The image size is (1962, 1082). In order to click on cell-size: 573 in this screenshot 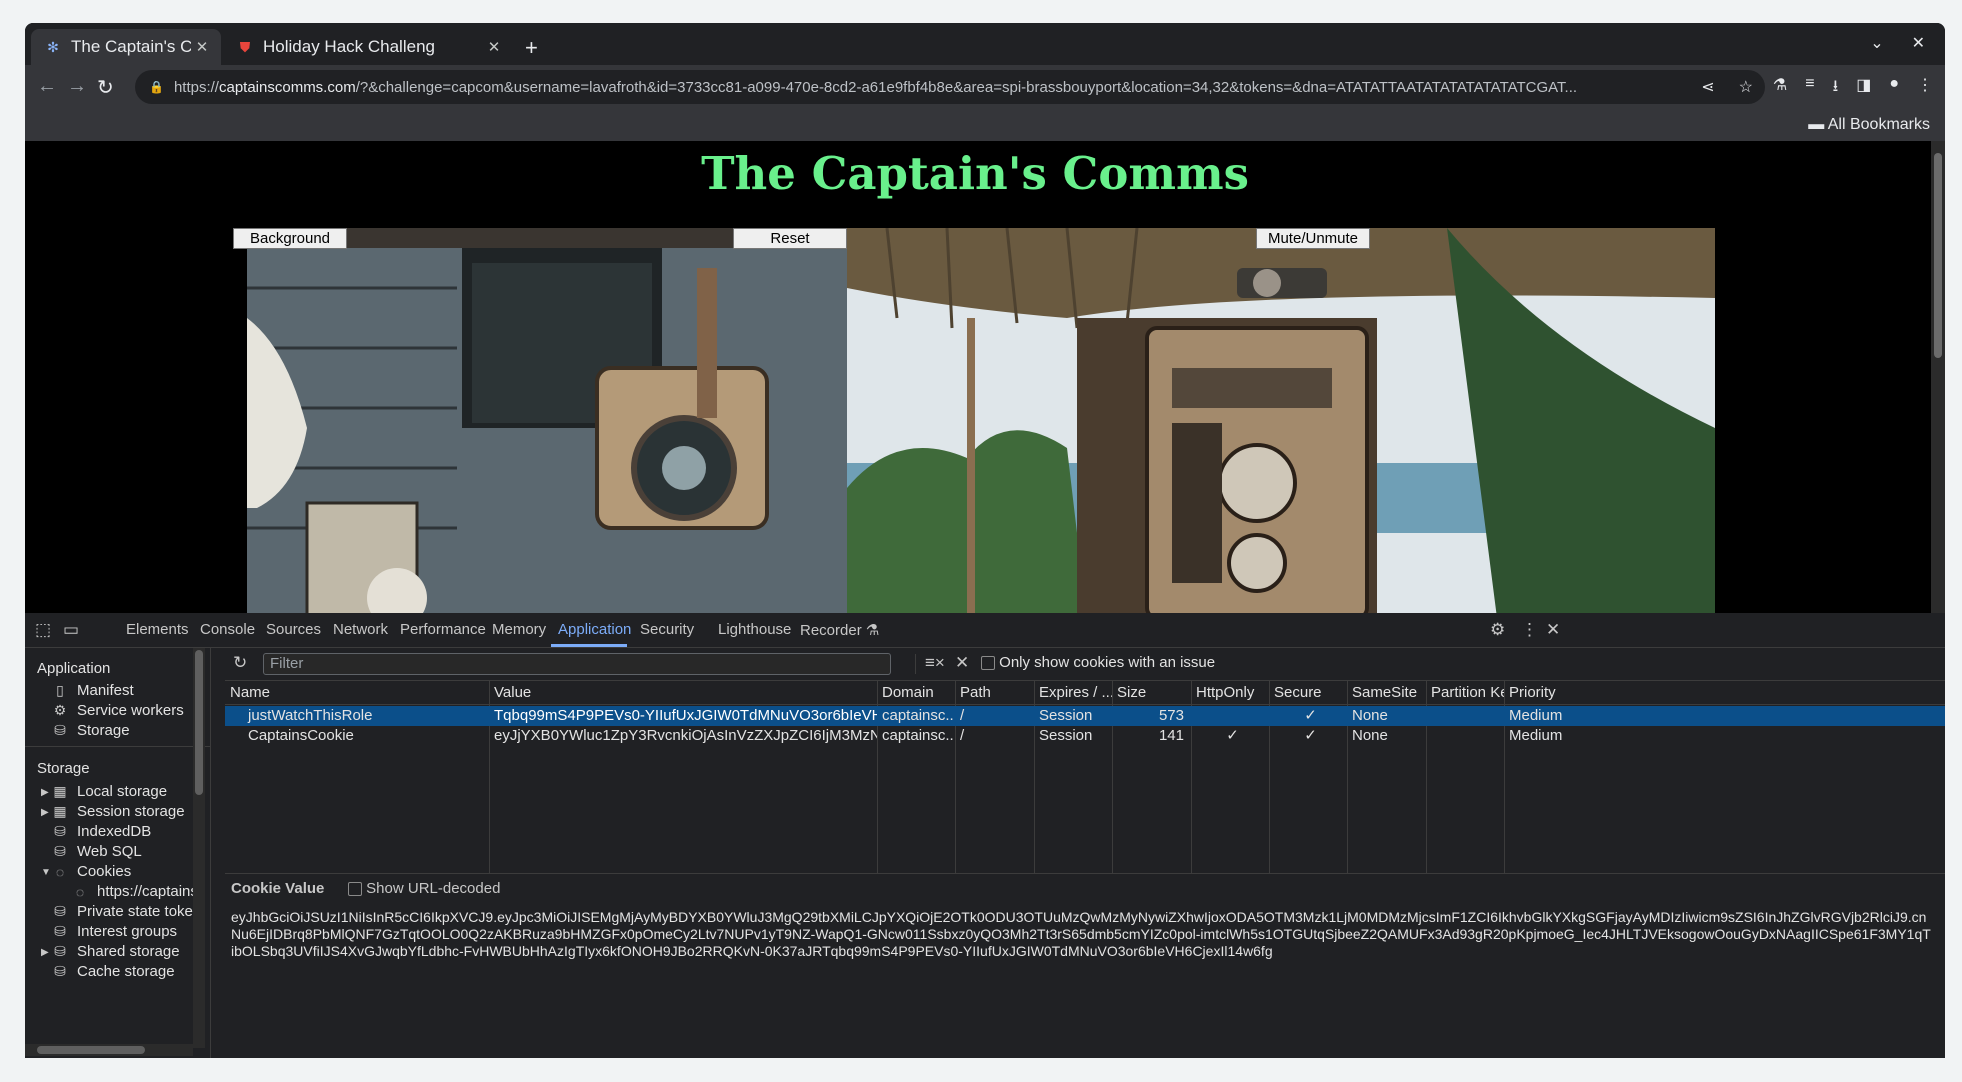, I will do `click(1151, 716)`.